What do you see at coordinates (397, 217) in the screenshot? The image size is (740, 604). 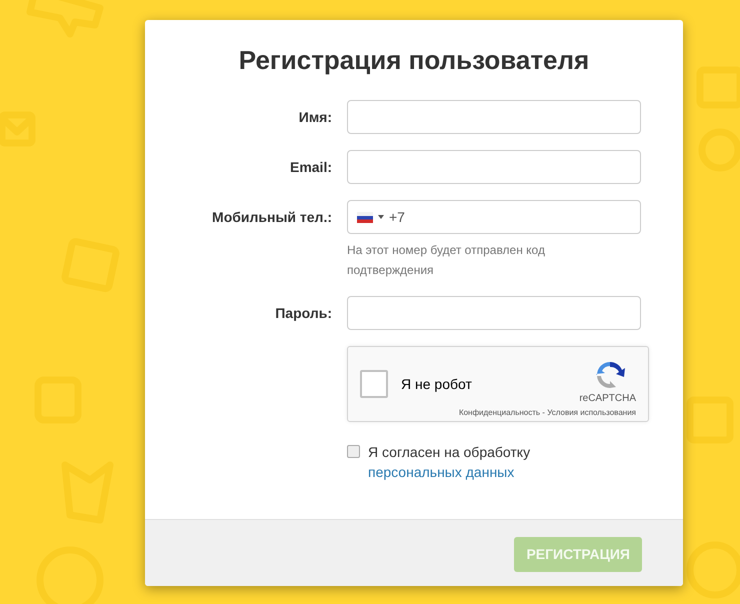 I see `phone-value: +7` at bounding box center [397, 217].